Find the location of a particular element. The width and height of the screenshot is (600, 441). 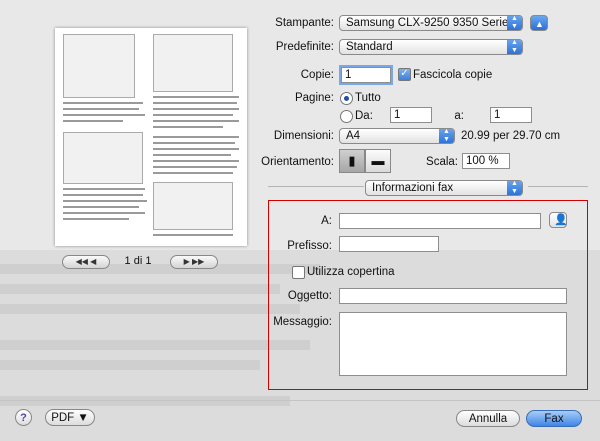

landscape-orientation-button: ▬ is located at coordinates (378, 161).